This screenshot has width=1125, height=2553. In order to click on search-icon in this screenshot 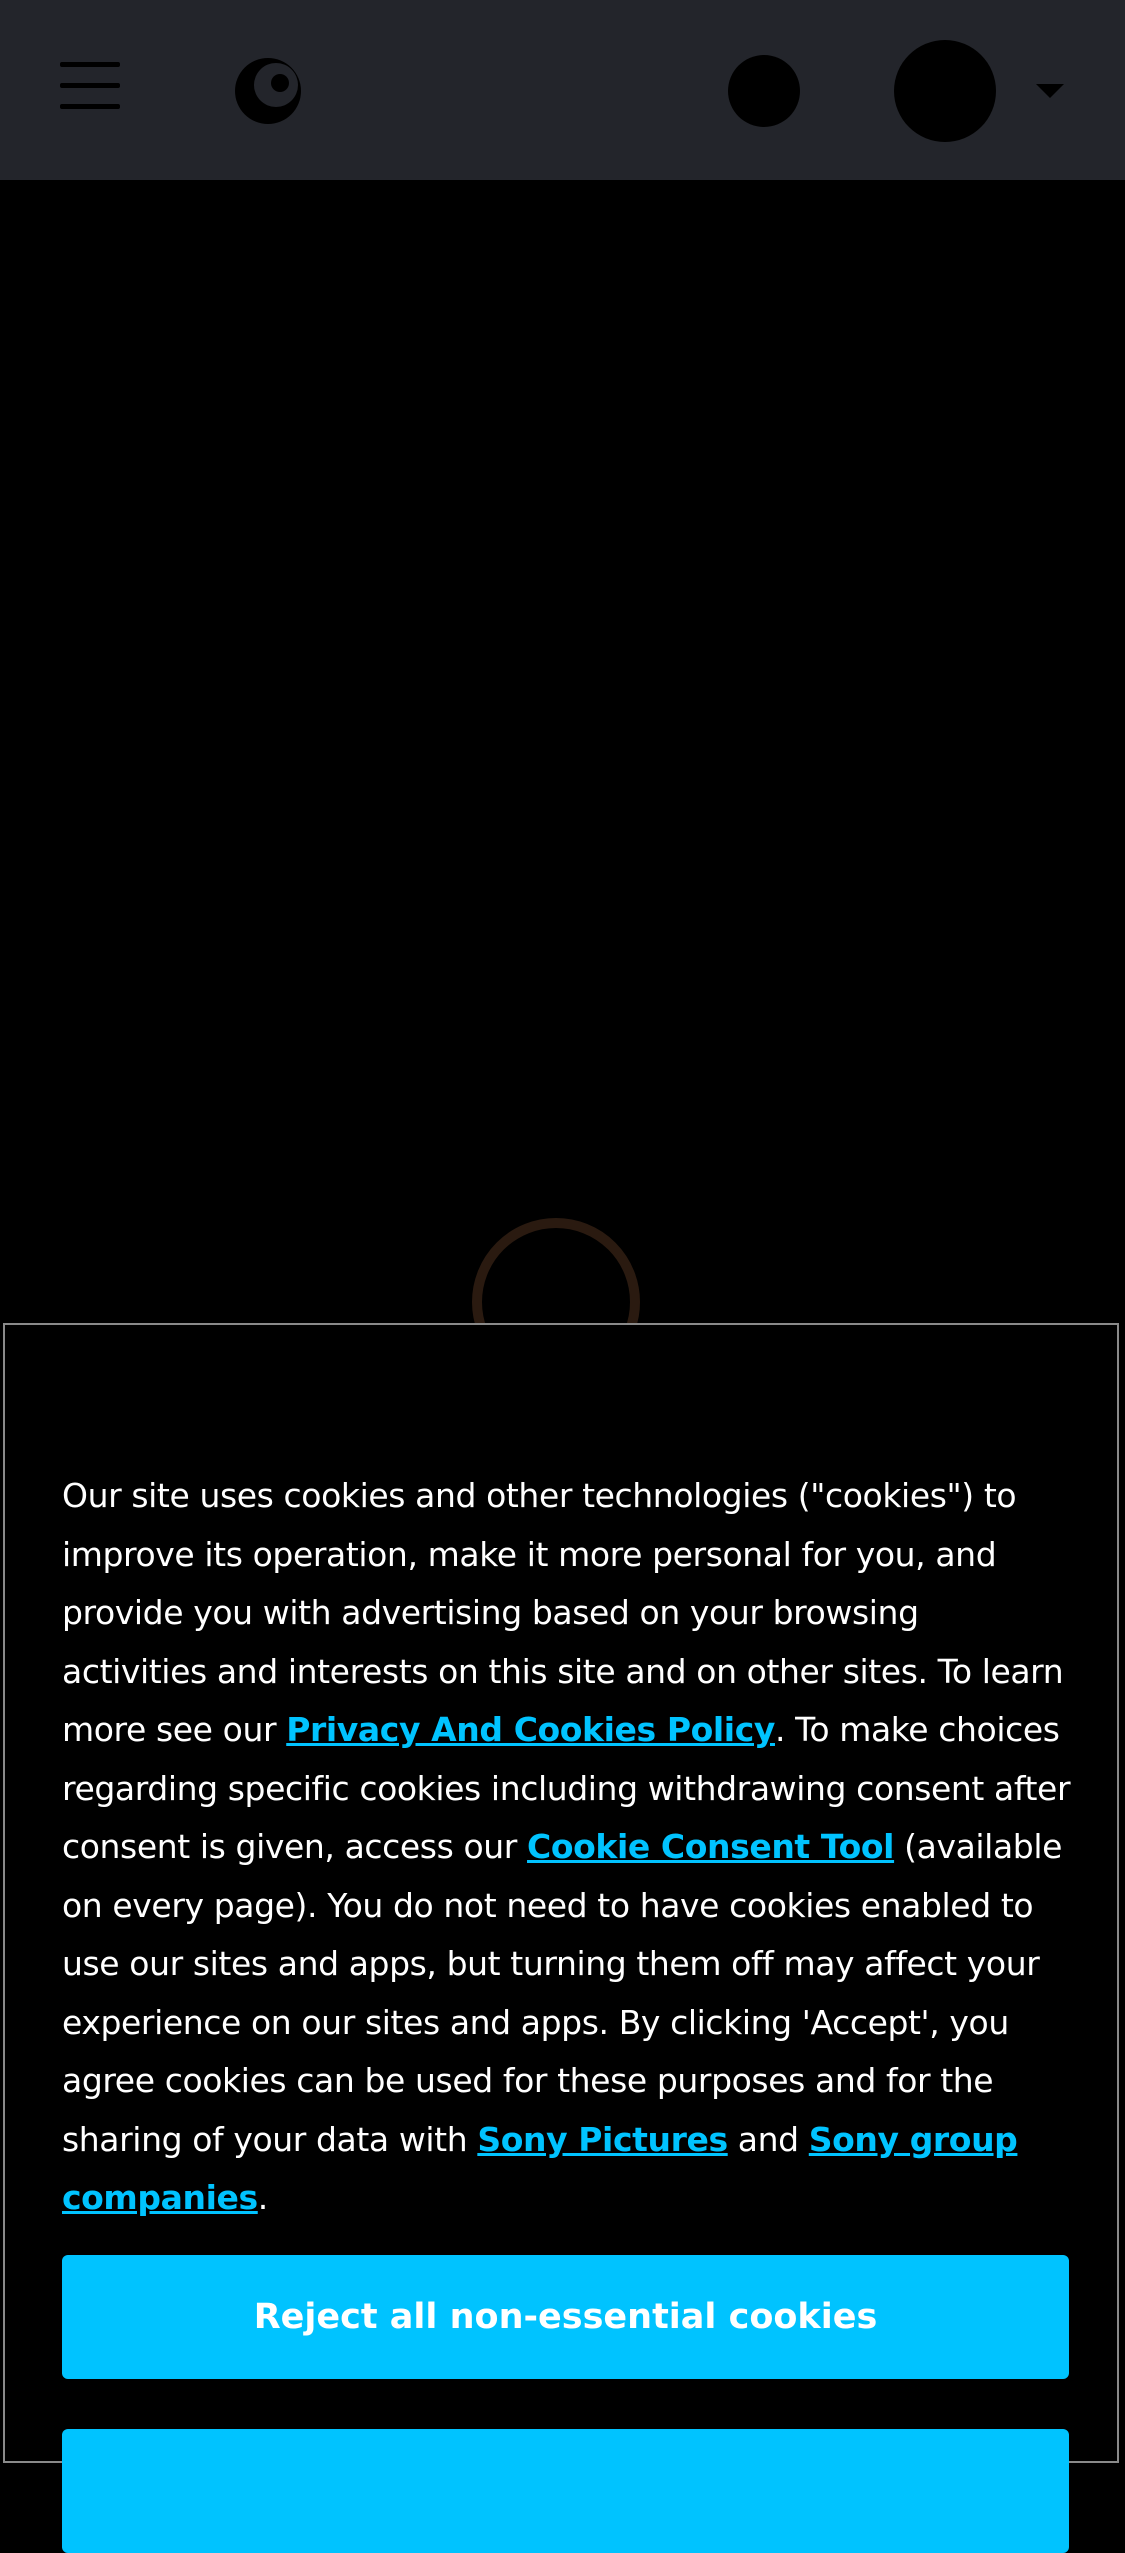, I will do `click(764, 91)`.